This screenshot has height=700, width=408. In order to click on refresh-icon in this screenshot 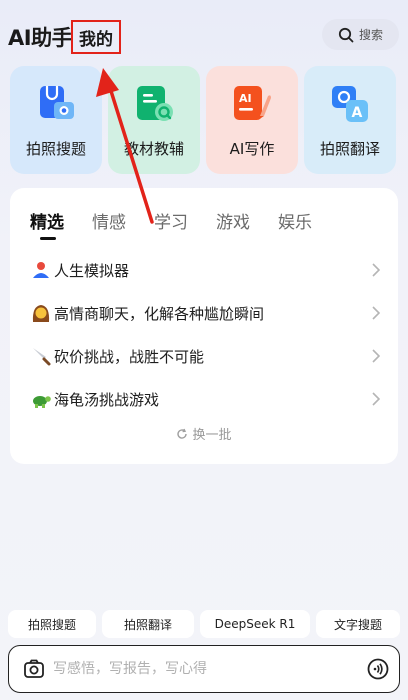, I will do `click(182, 433)`.